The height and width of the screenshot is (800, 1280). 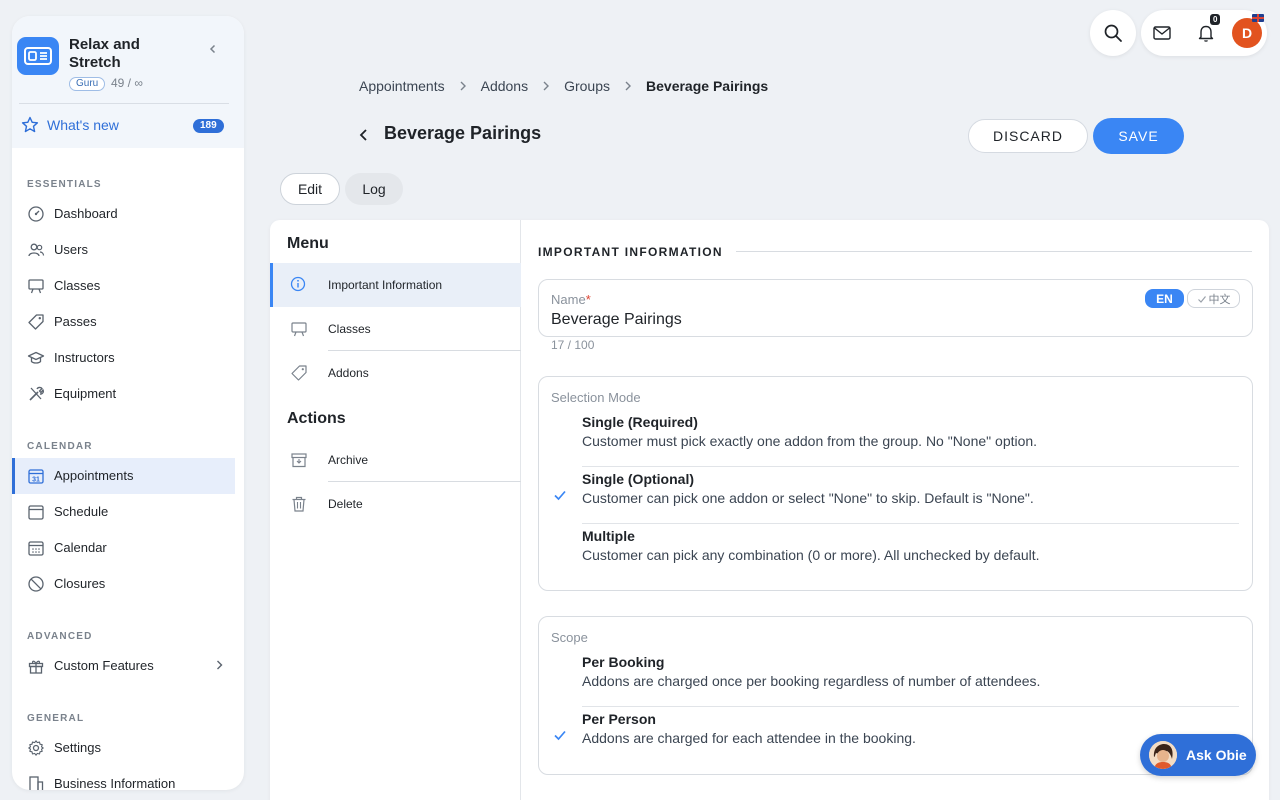 I want to click on whats-new-label: What's new, so click(x=83, y=125).